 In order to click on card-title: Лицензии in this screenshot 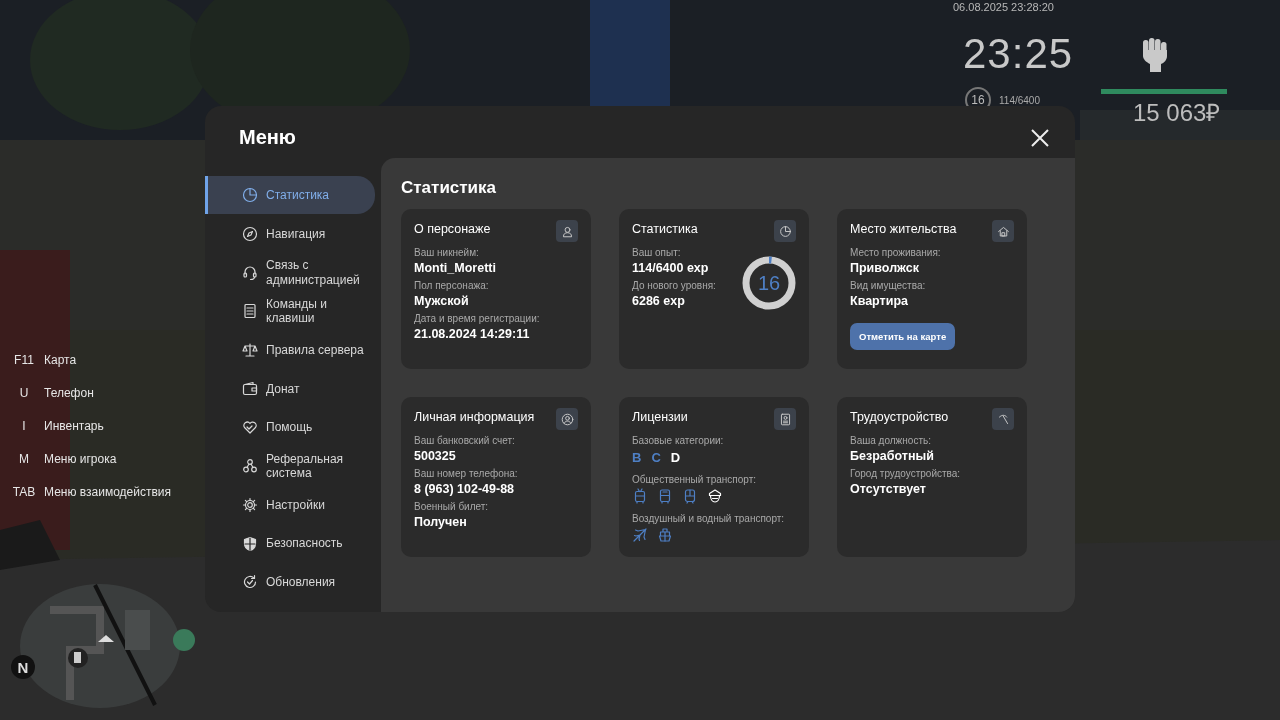, I will do `click(660, 417)`.